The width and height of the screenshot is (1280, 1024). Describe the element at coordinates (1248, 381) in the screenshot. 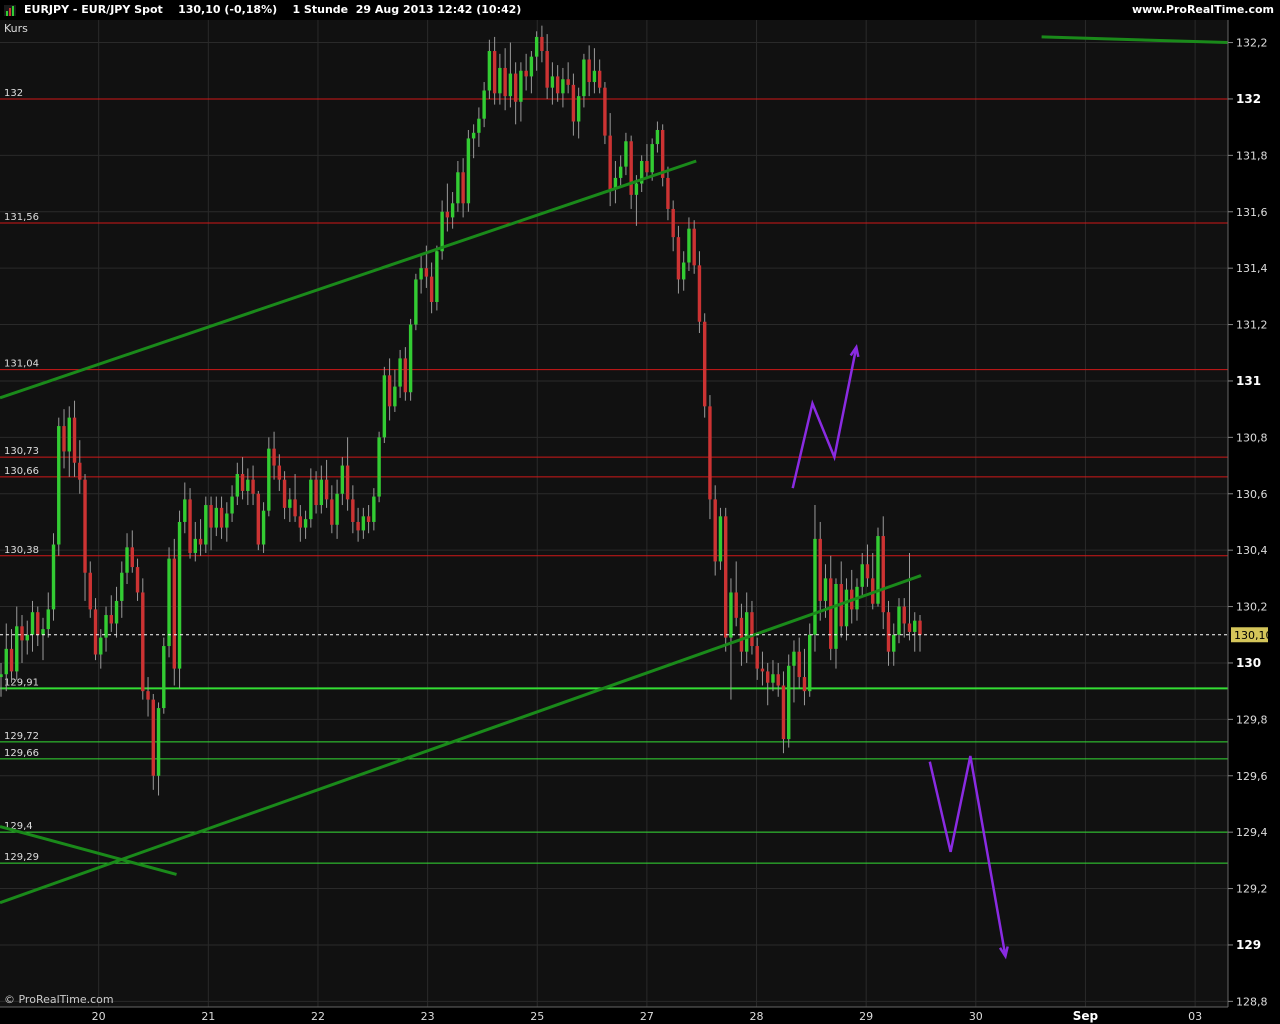

I see `y-tick-label: 131` at that location.